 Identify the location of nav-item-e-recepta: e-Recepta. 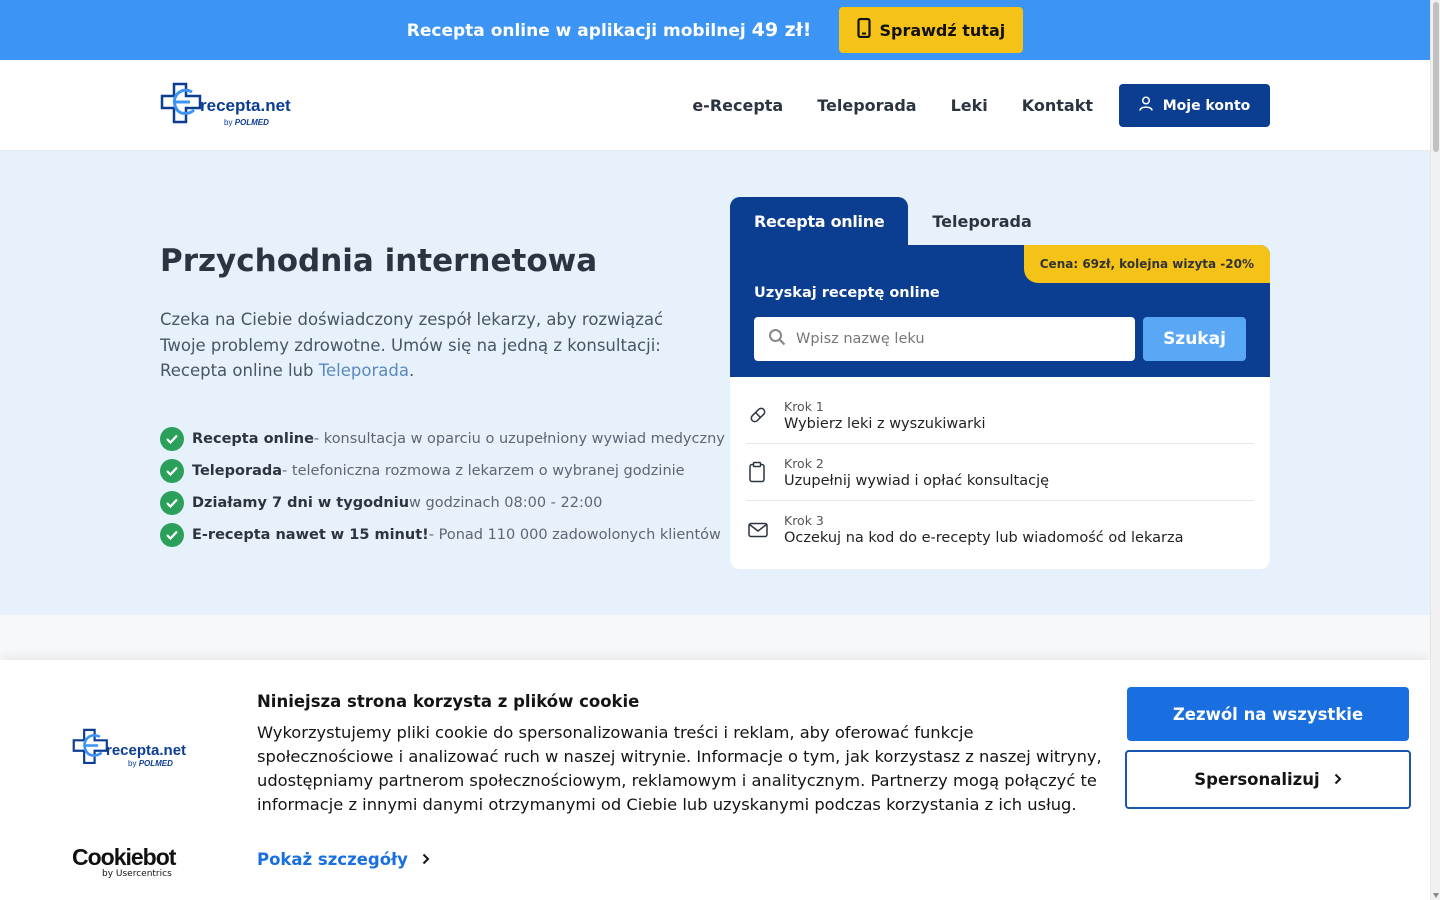
(737, 105).